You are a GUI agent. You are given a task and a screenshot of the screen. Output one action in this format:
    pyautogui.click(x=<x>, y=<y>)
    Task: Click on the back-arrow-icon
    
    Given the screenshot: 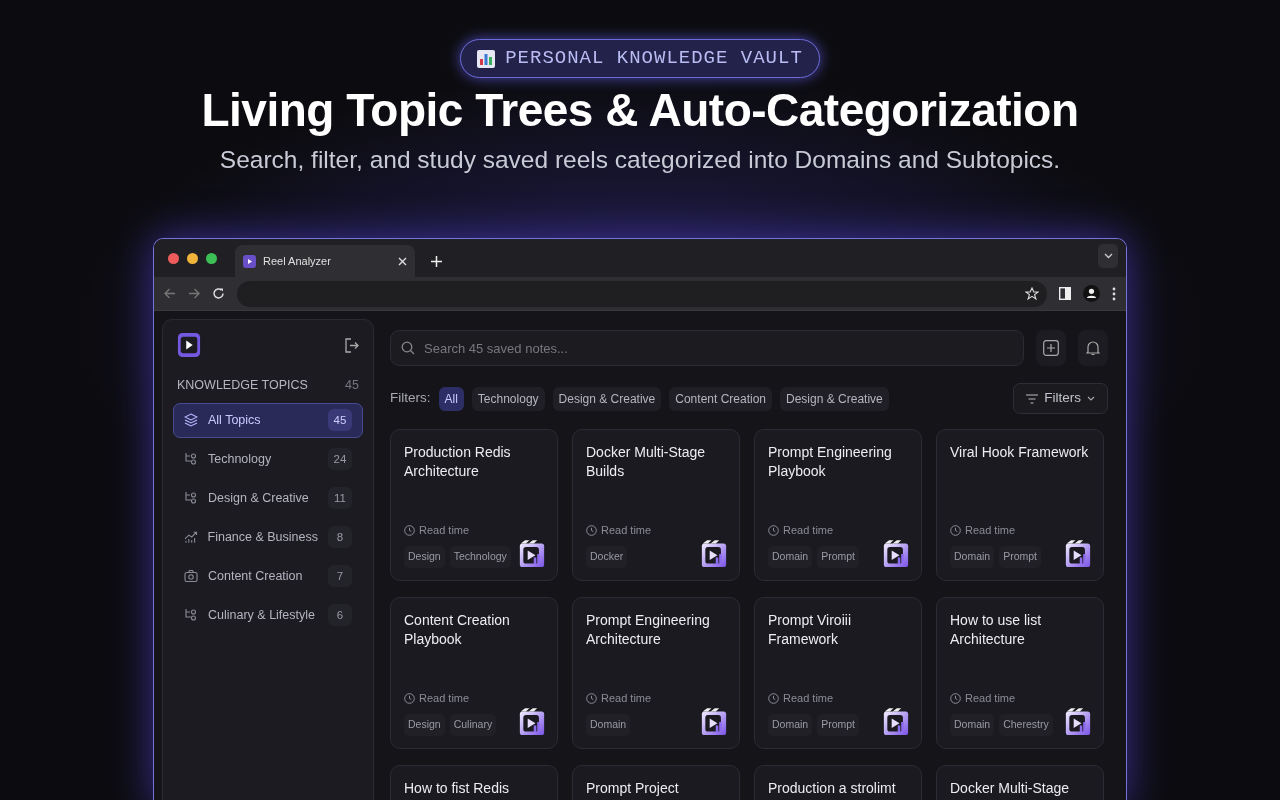 What is the action you would take?
    pyautogui.click(x=170, y=293)
    